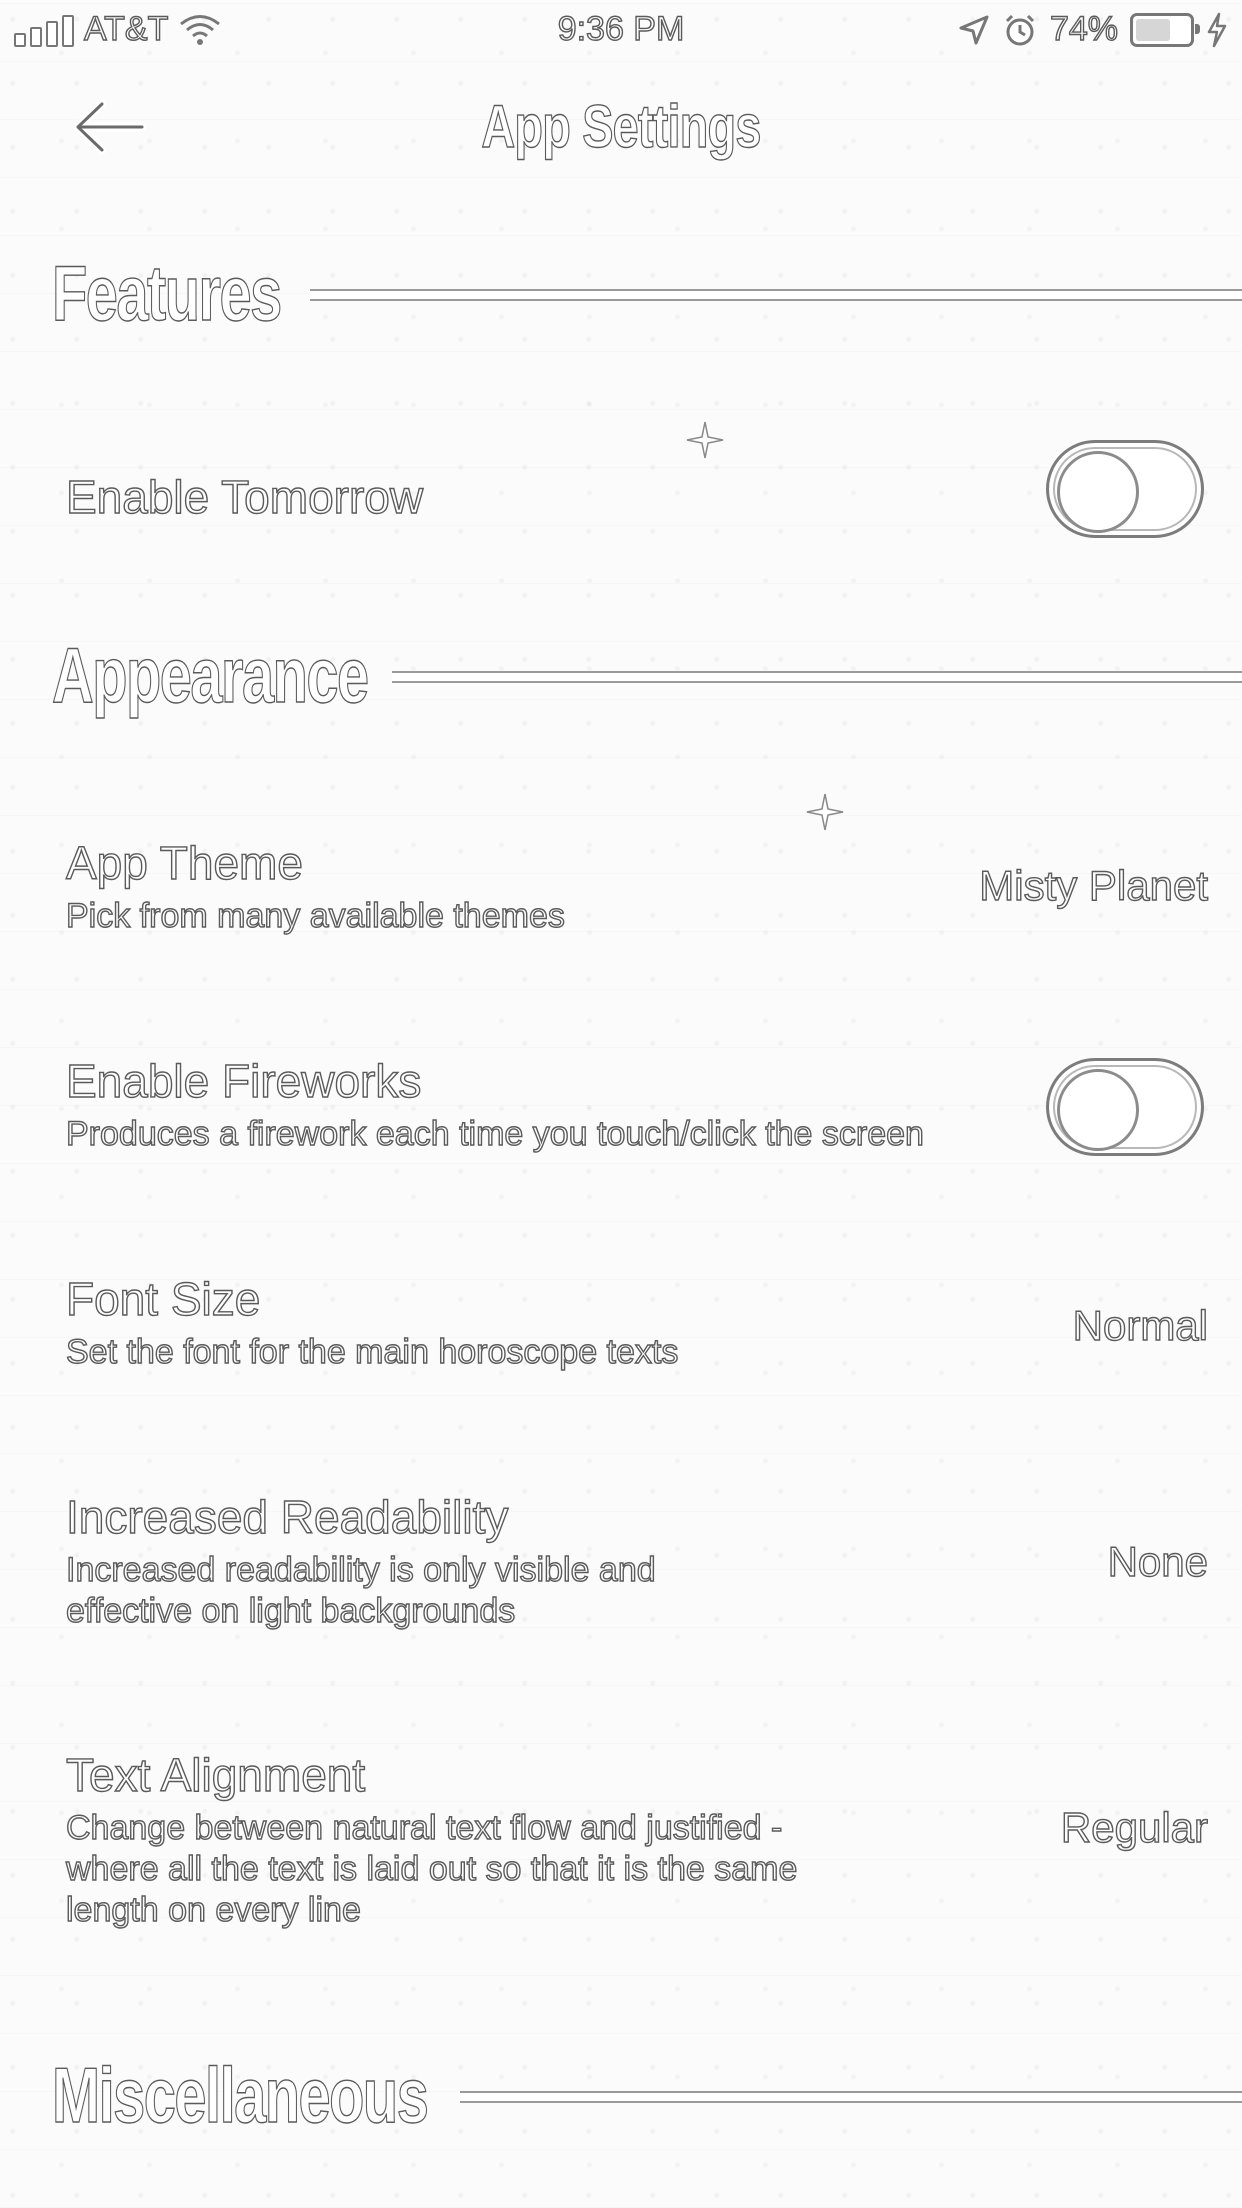  I want to click on setting-value: Misty Planet, so click(1094, 885).